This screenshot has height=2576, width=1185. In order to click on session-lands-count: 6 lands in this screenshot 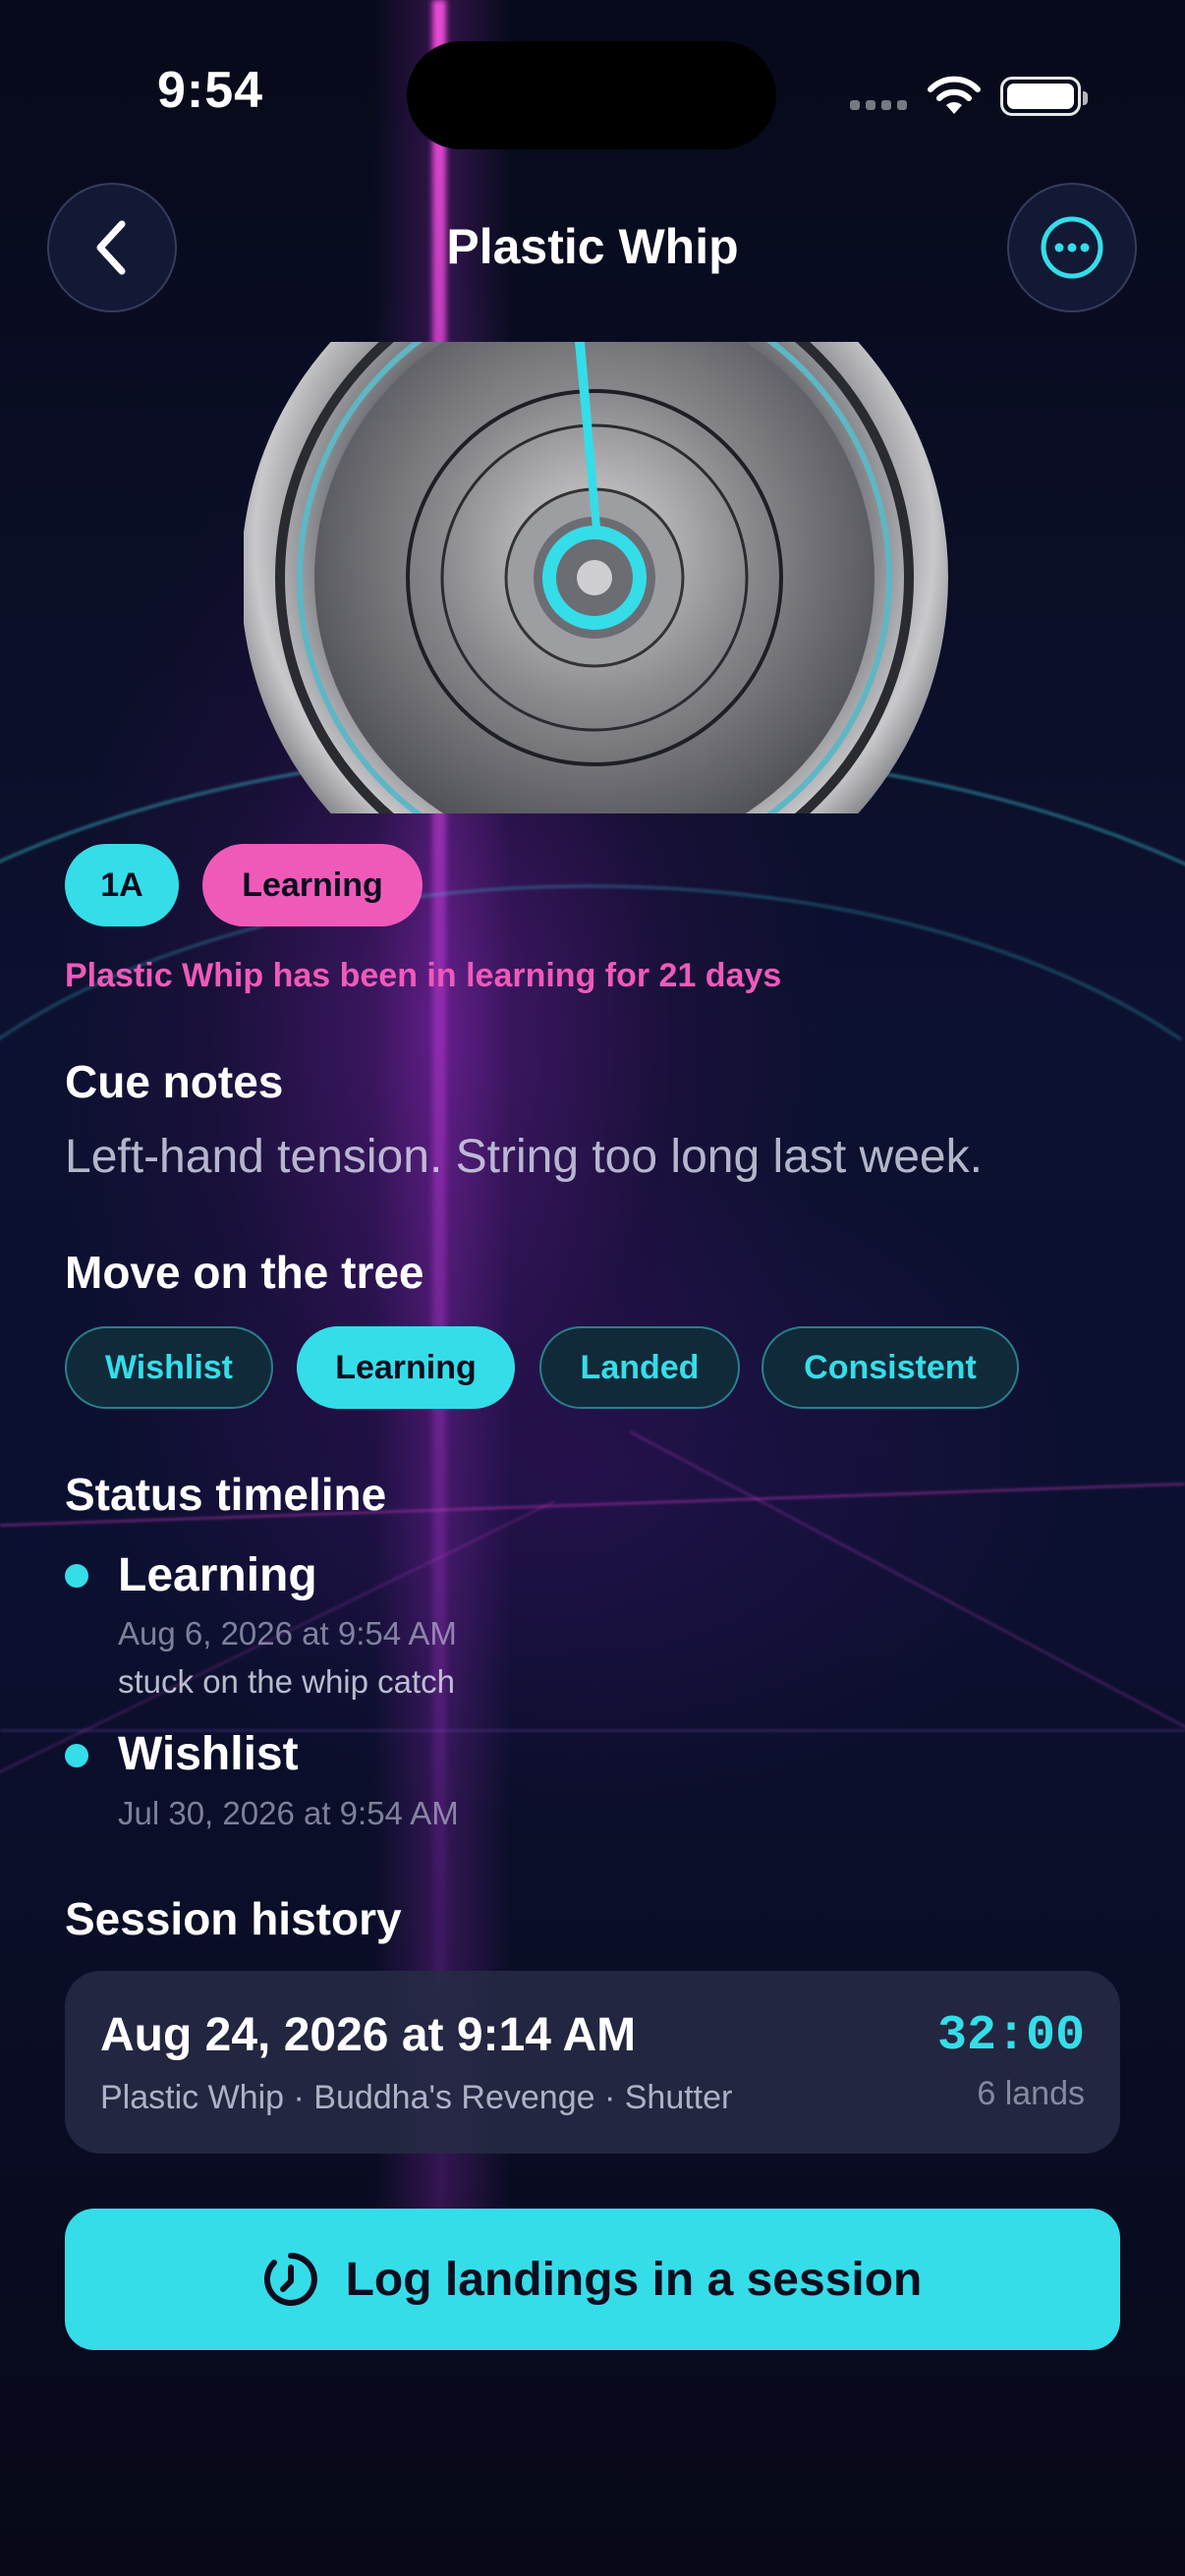, I will do `click(1031, 2093)`.